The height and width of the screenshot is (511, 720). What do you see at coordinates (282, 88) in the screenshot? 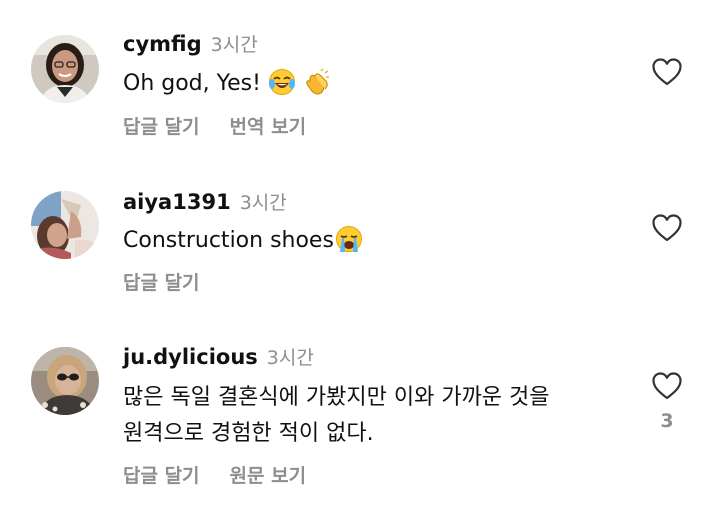
I see `face-with-tears-of-joy-icon` at bounding box center [282, 88].